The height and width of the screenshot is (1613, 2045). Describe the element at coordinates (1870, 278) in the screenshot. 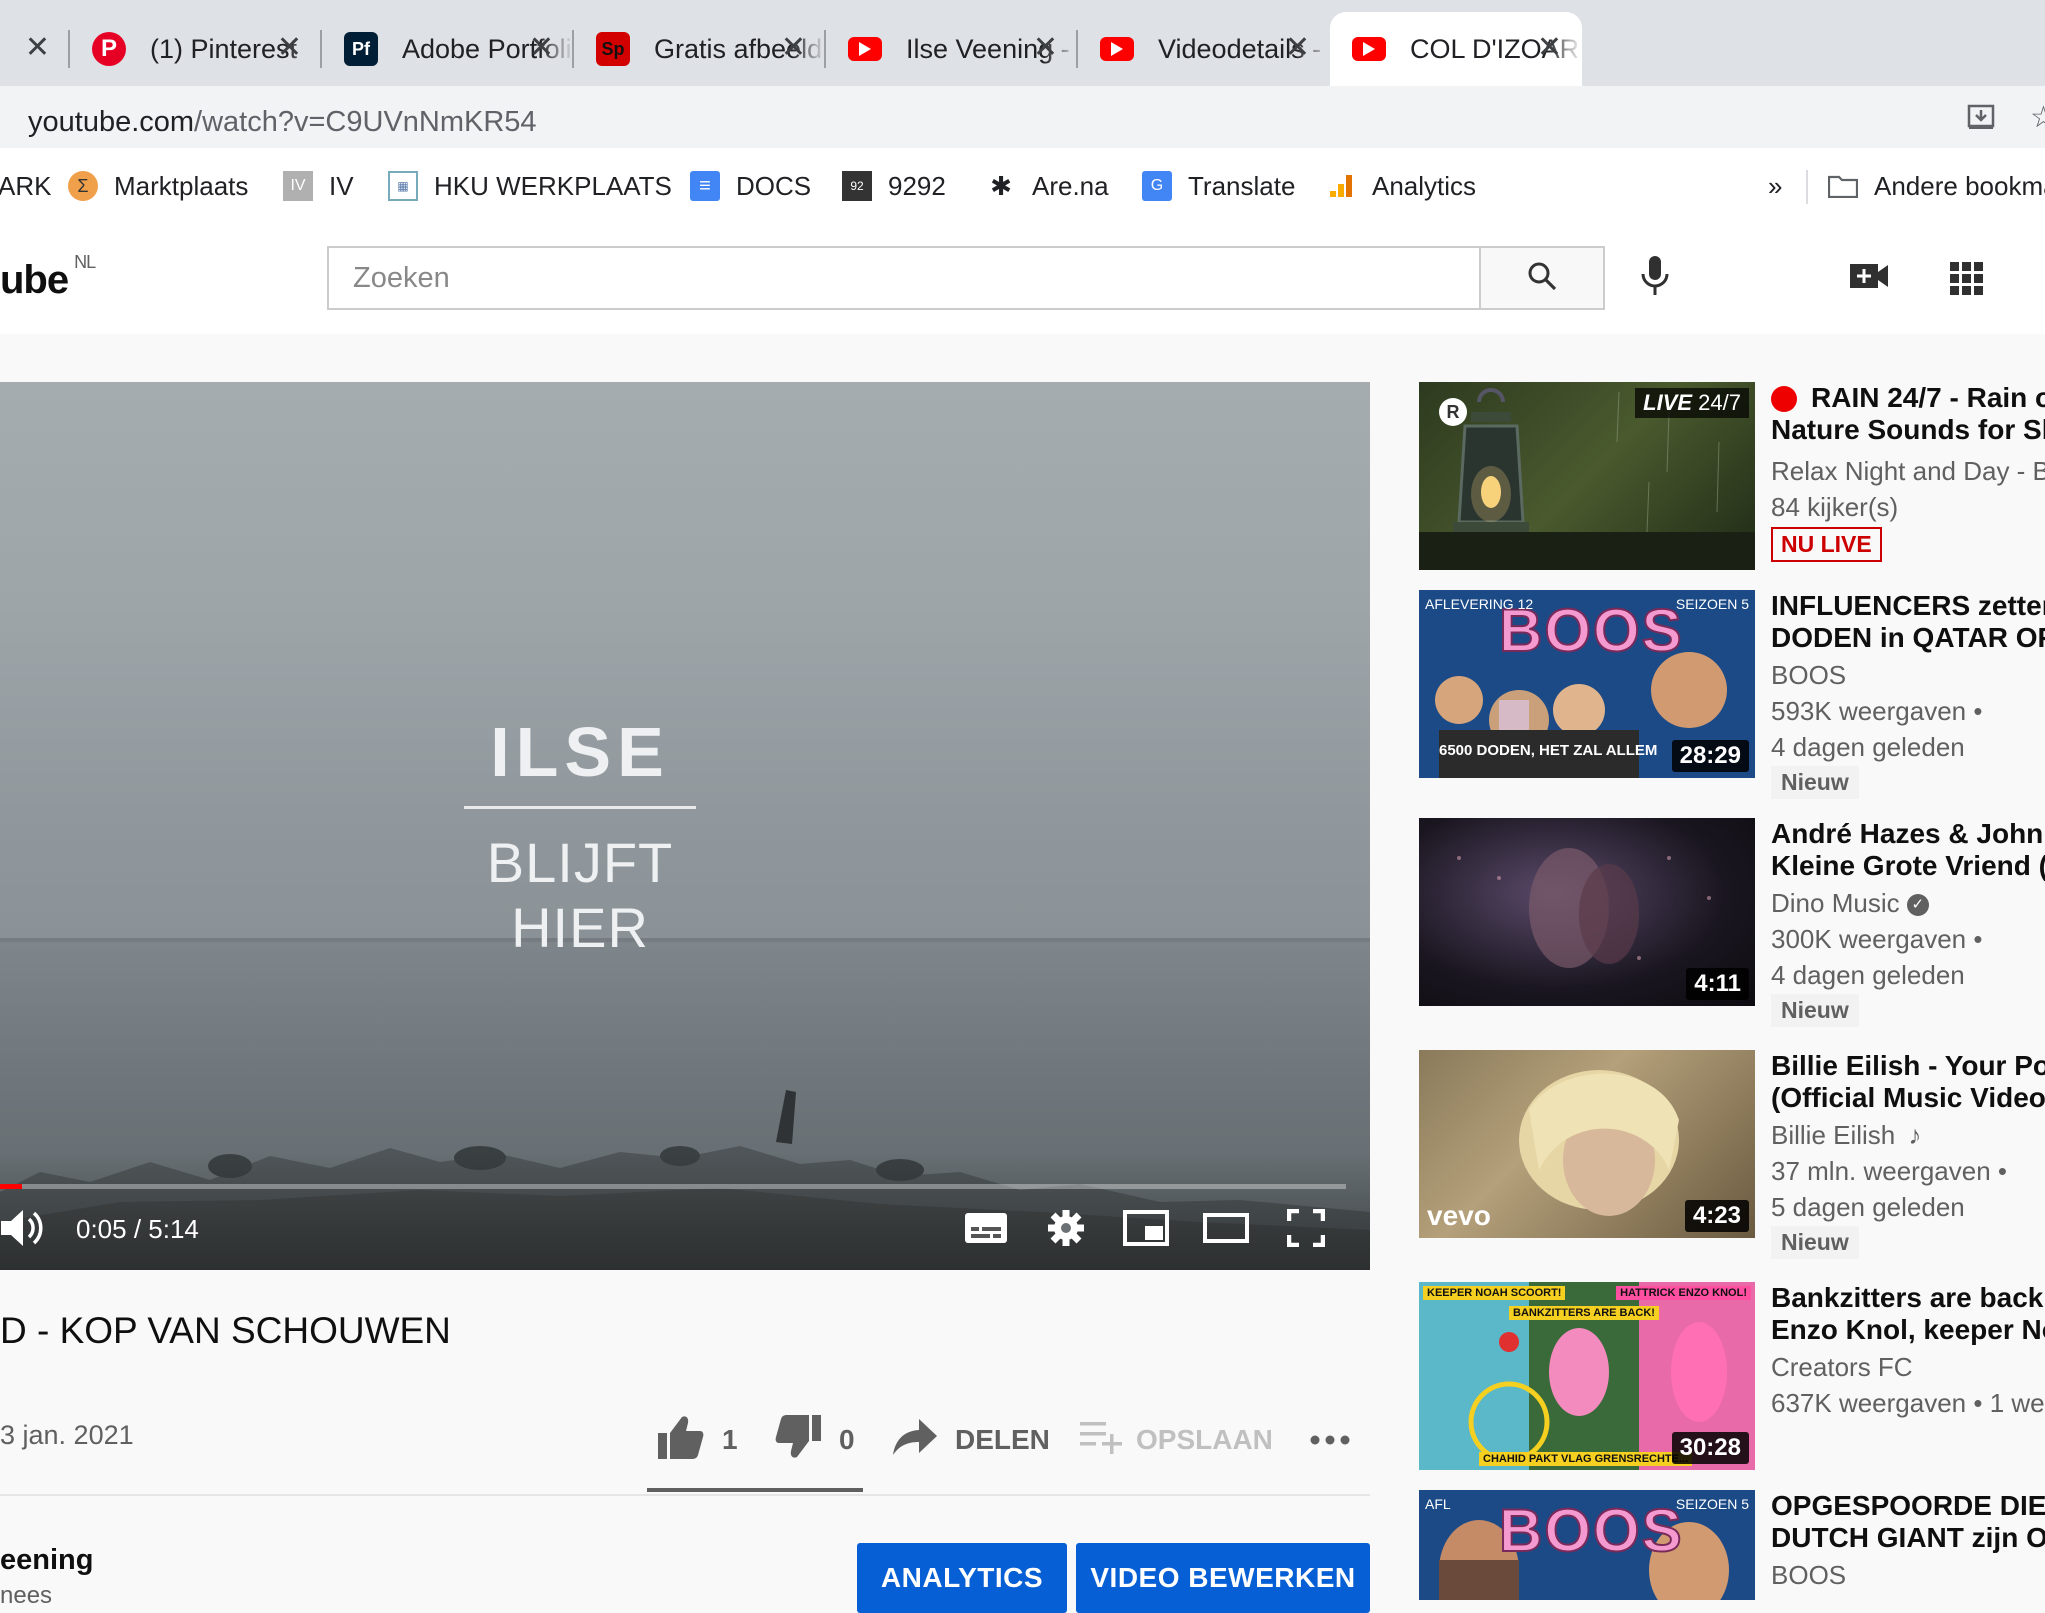

I see `create-video-icon` at that location.